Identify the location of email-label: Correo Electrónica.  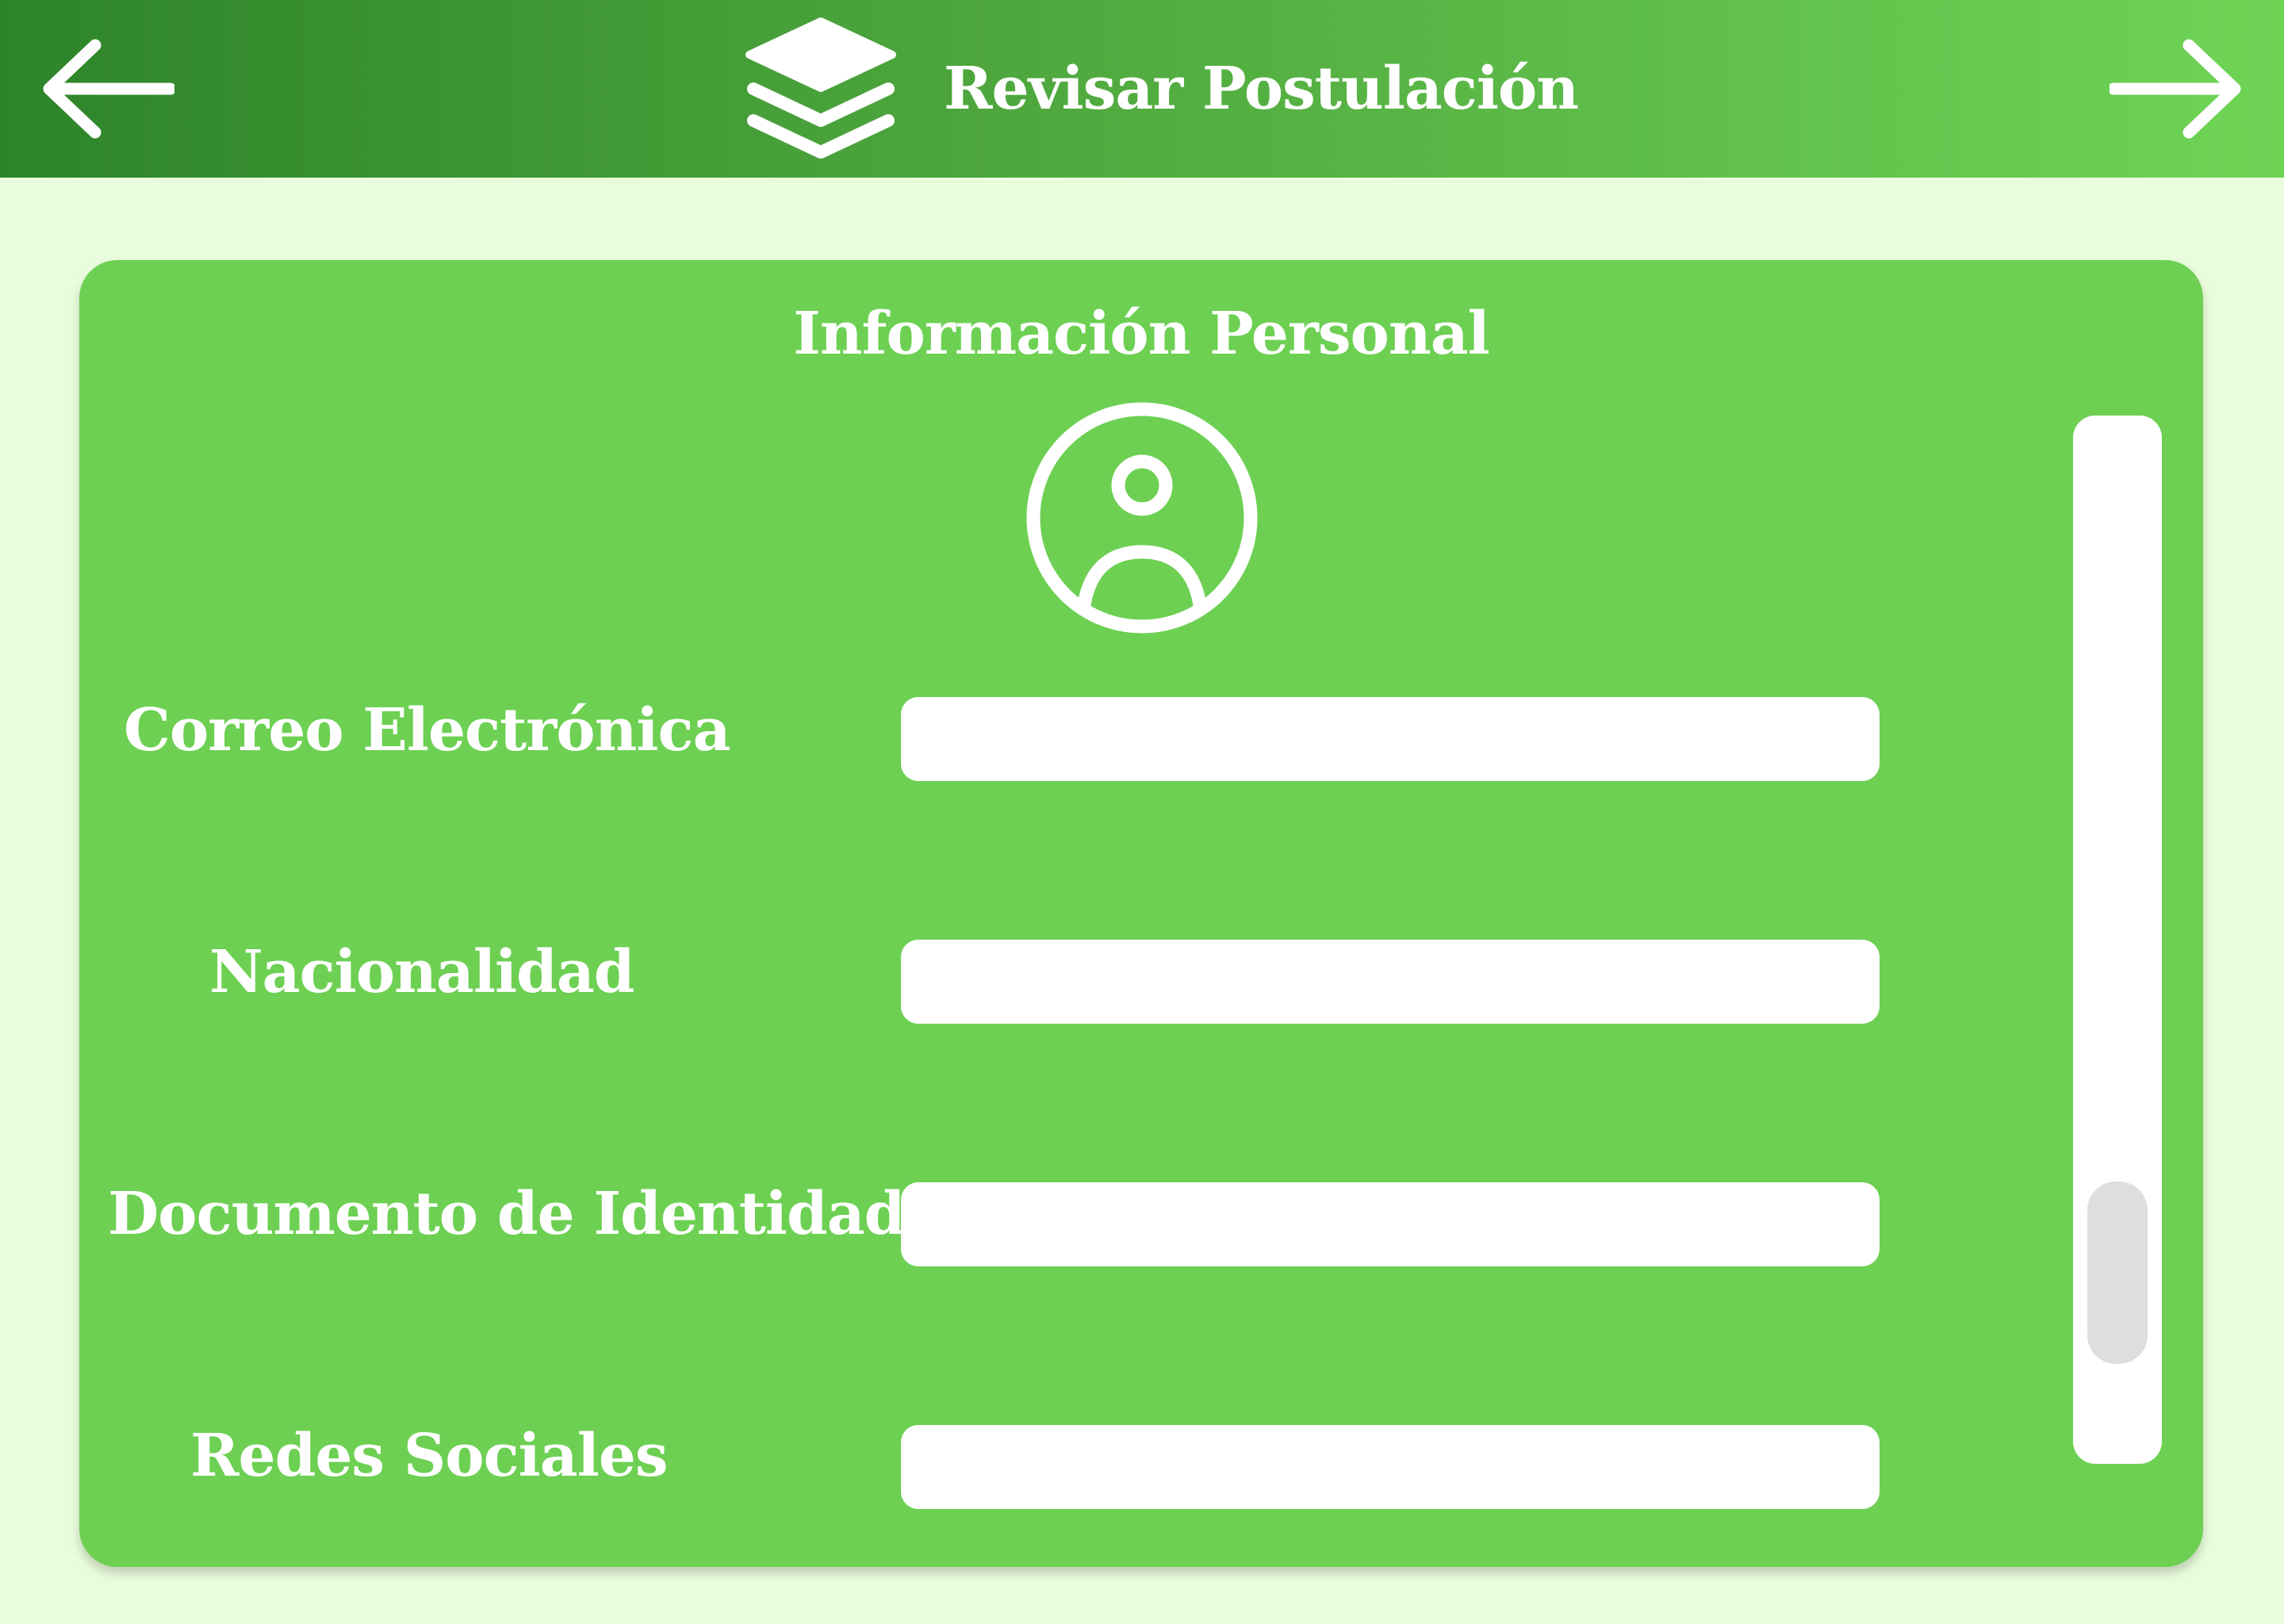
(427, 730).